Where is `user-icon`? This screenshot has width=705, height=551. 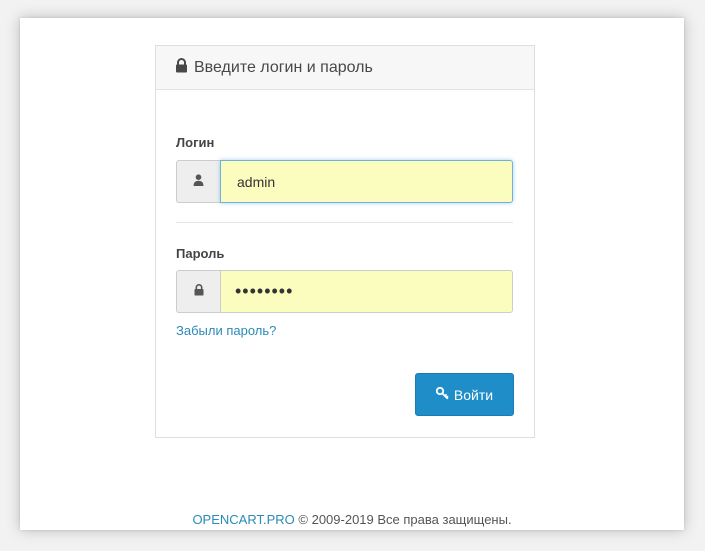 user-icon is located at coordinates (198, 182).